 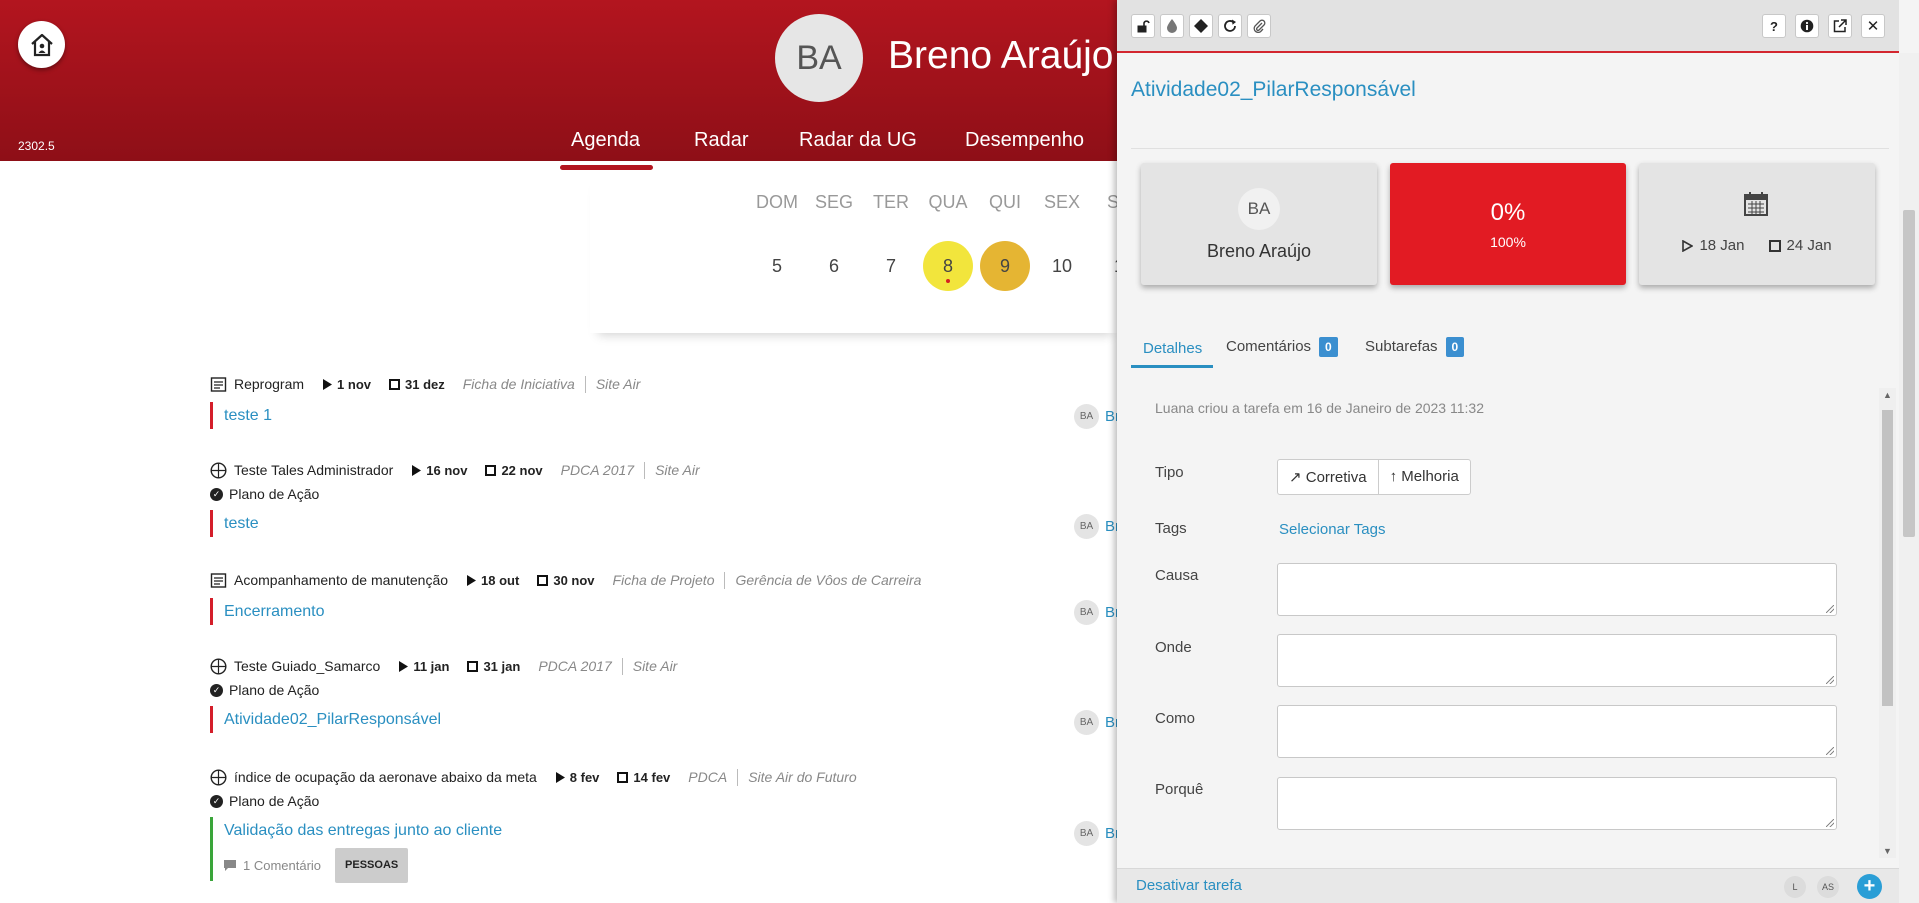 I want to click on causa-field, so click(x=1557, y=589).